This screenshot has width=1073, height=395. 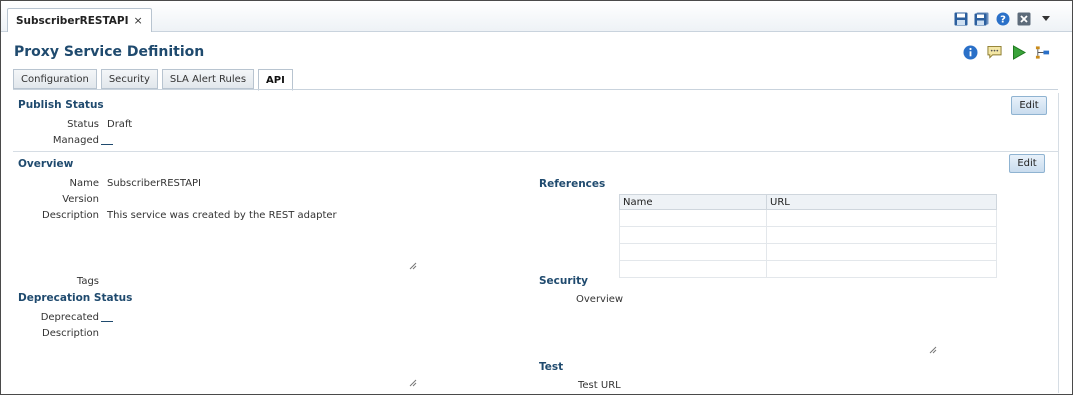 I want to click on section-divider, so click(x=535, y=151).